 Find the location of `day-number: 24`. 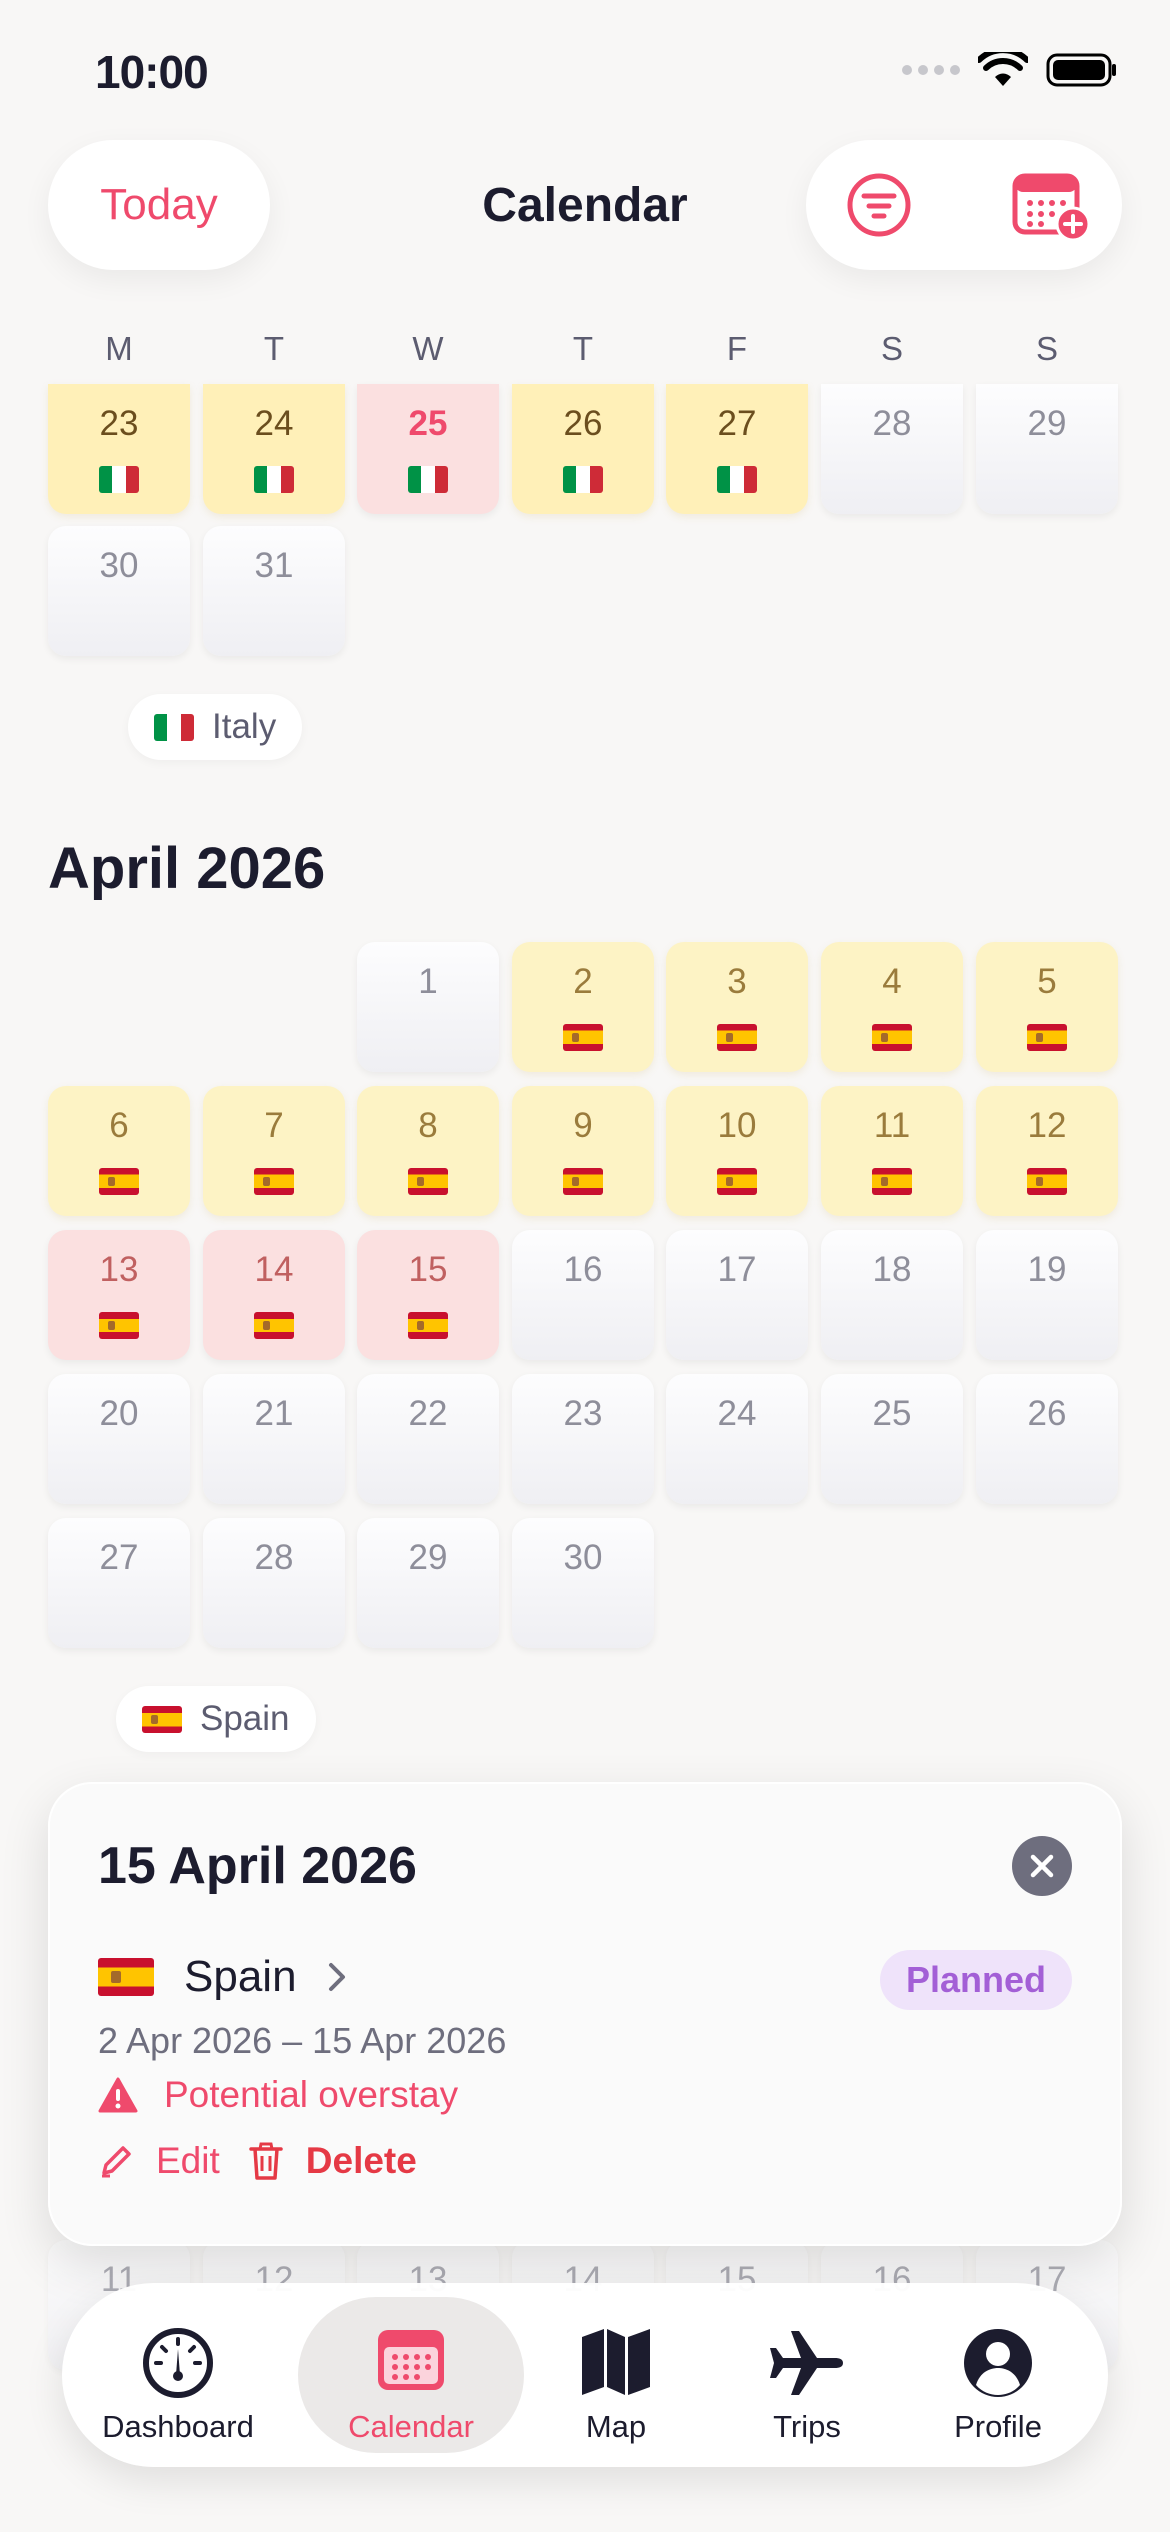

day-number: 24 is located at coordinates (737, 1413).